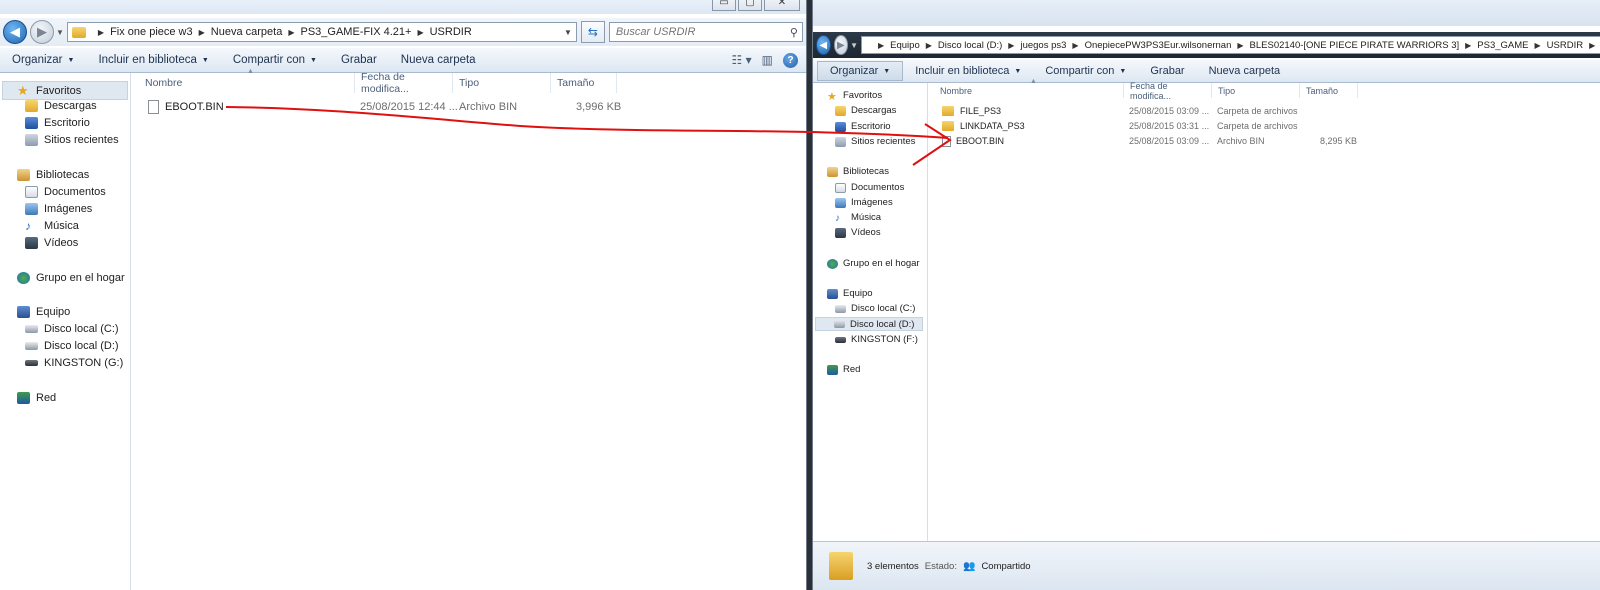  What do you see at coordinates (1206, 13) in the screenshot?
I see `title-bar` at bounding box center [1206, 13].